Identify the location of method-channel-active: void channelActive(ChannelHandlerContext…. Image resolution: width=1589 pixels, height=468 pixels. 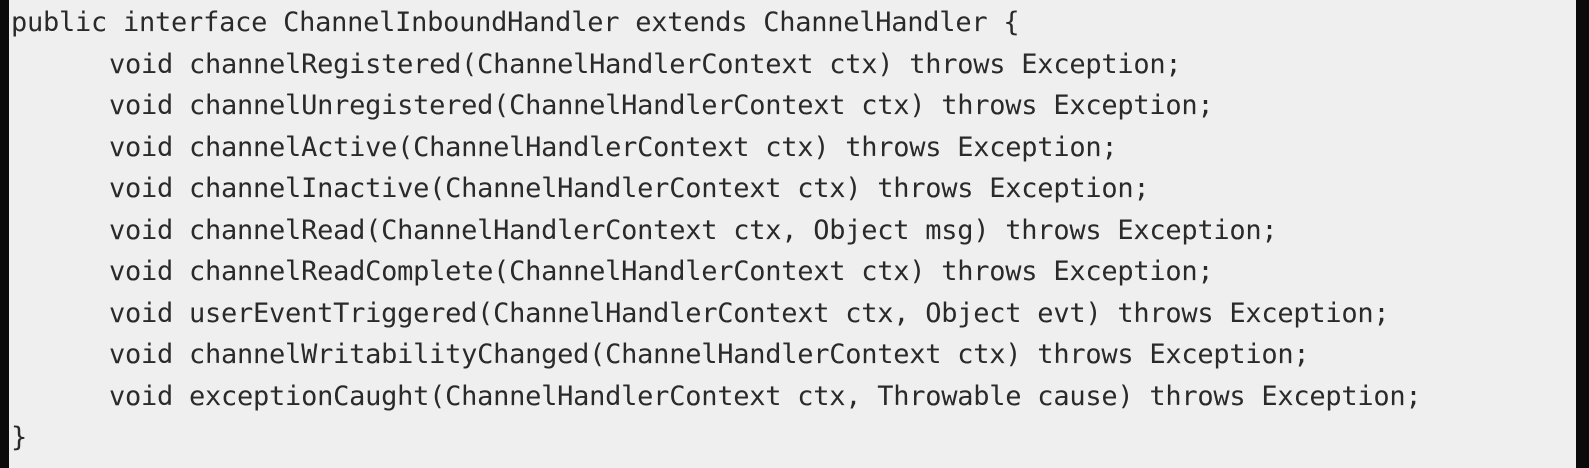
(613, 147).